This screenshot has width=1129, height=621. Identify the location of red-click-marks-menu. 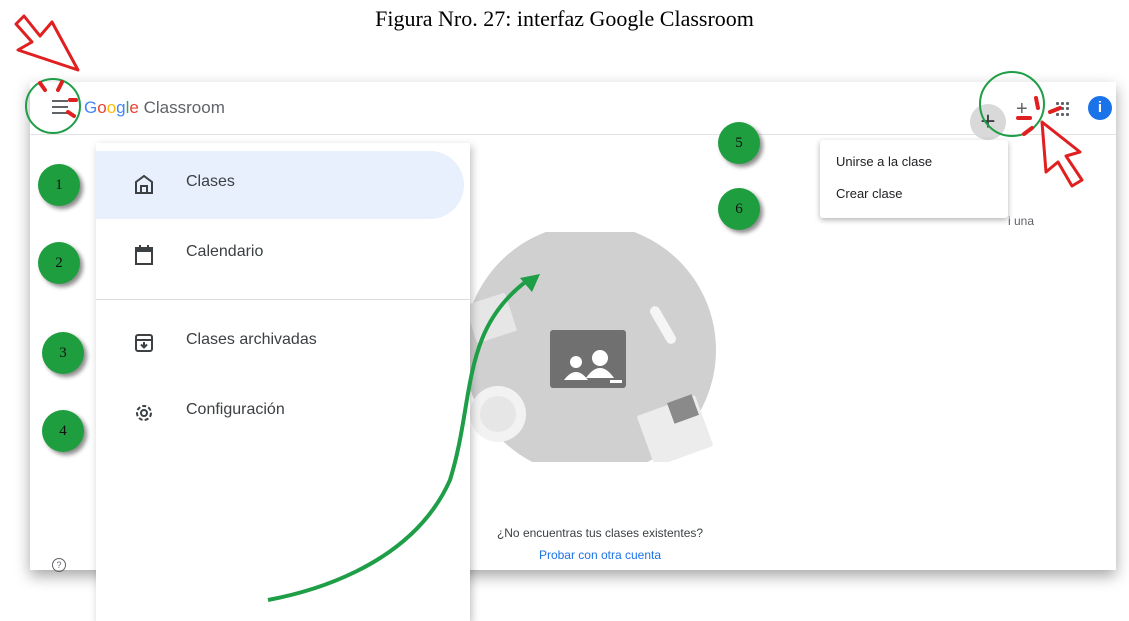
(58, 99).